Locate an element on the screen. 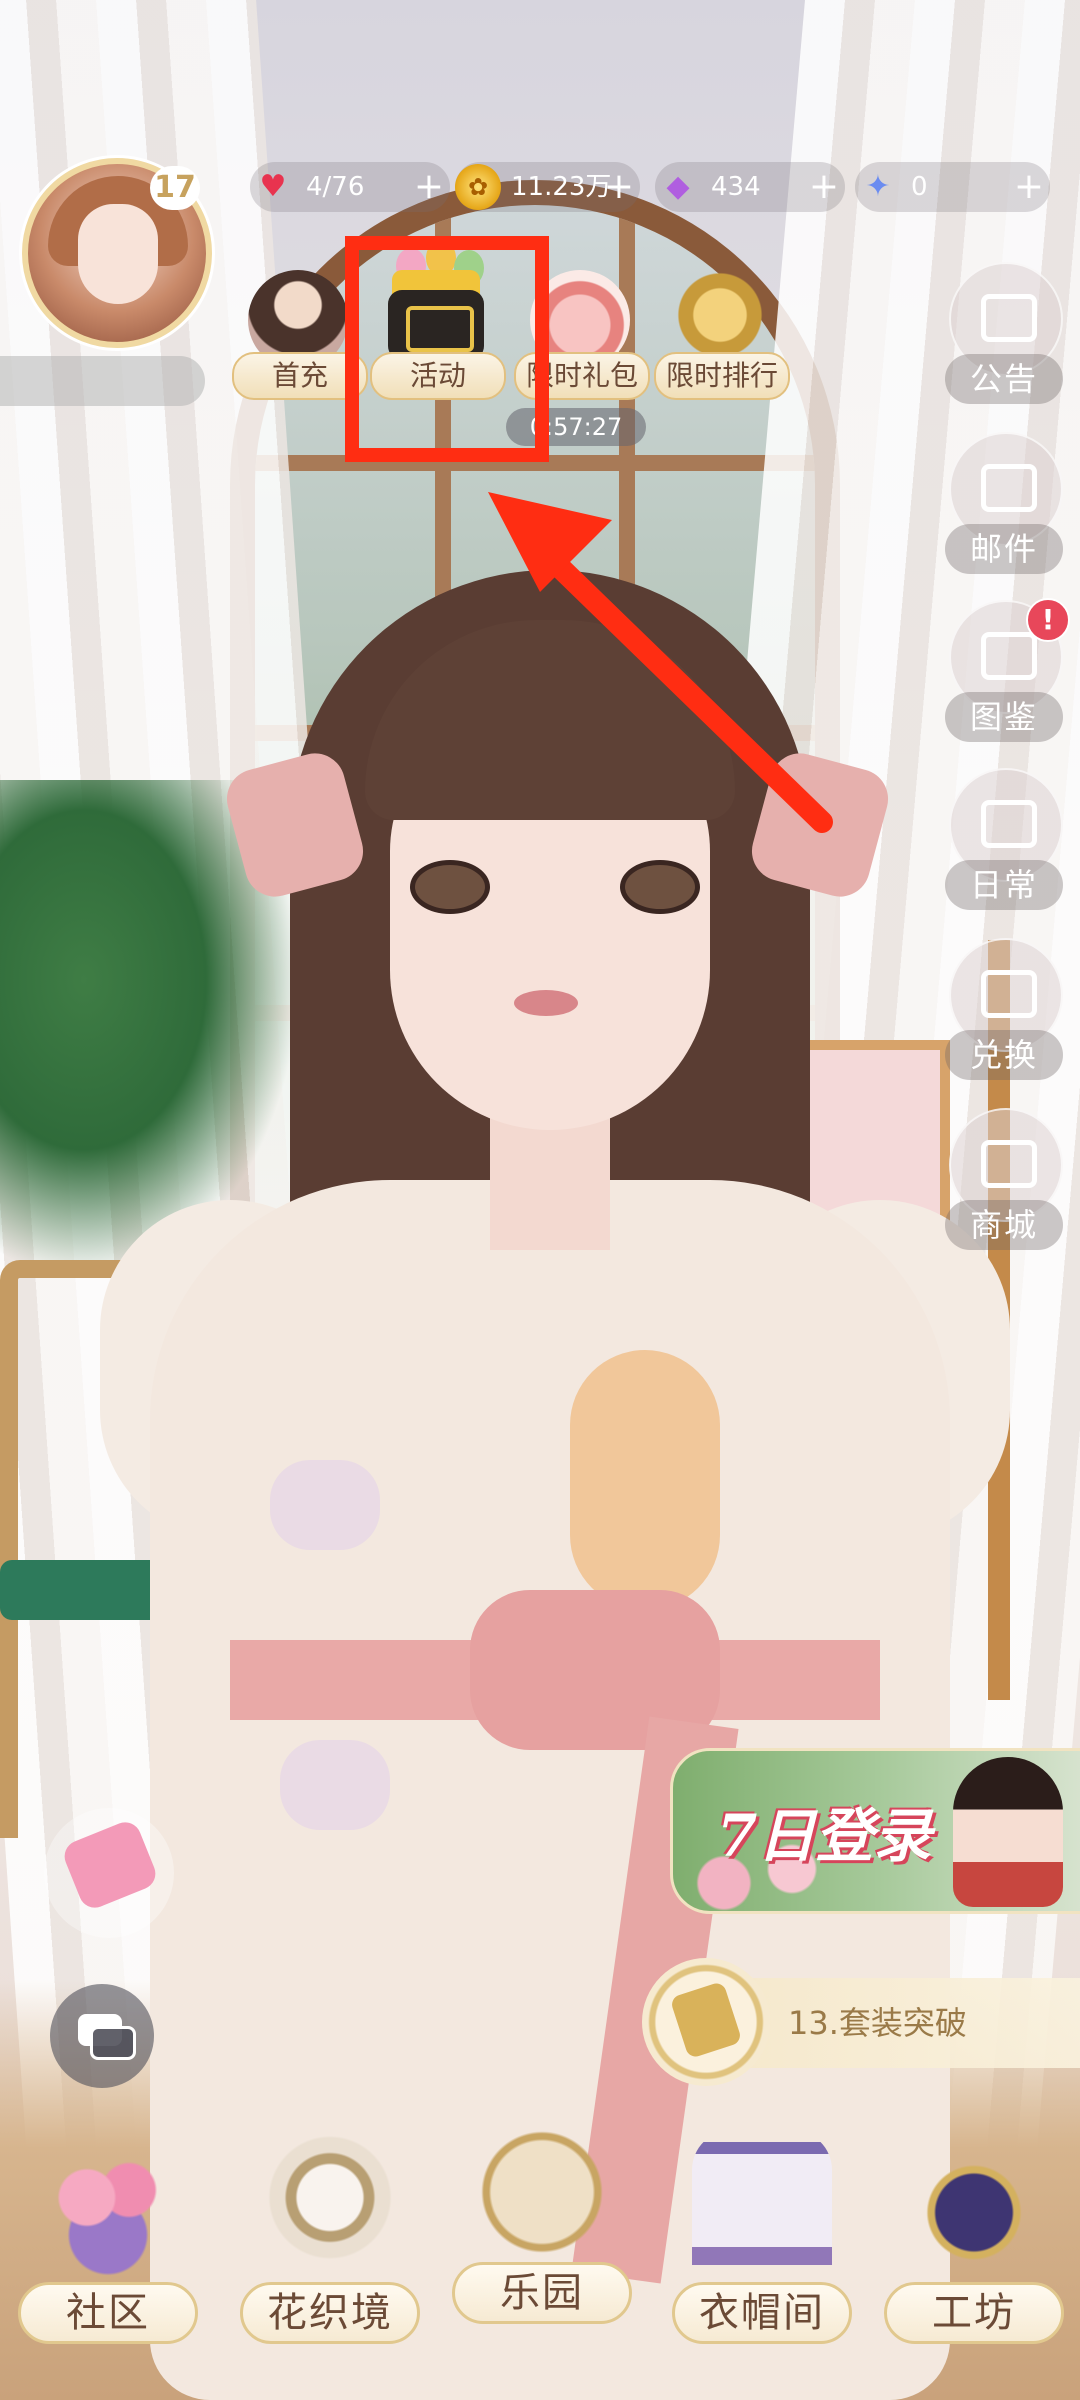 This screenshot has height=2400, width=1080. nav-workshop: 工坊 is located at coordinates (974, 2250).